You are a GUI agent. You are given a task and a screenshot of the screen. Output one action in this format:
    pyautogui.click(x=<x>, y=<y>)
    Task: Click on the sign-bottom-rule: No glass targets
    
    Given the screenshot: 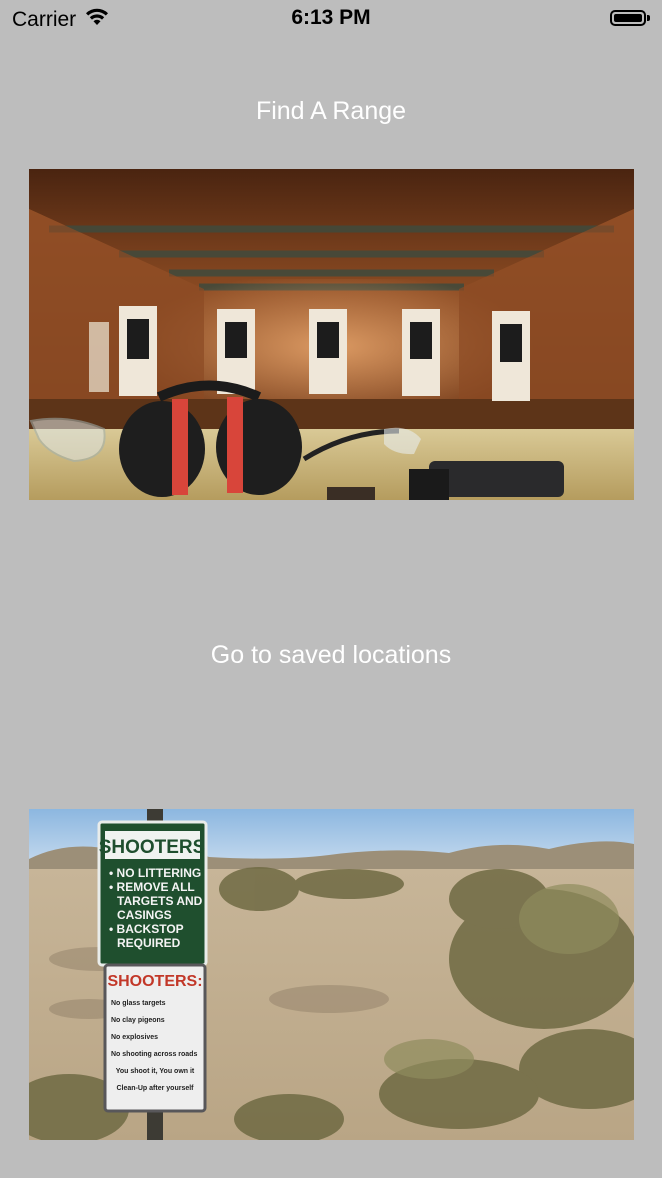 What is the action you would take?
    pyautogui.click(x=138, y=1003)
    